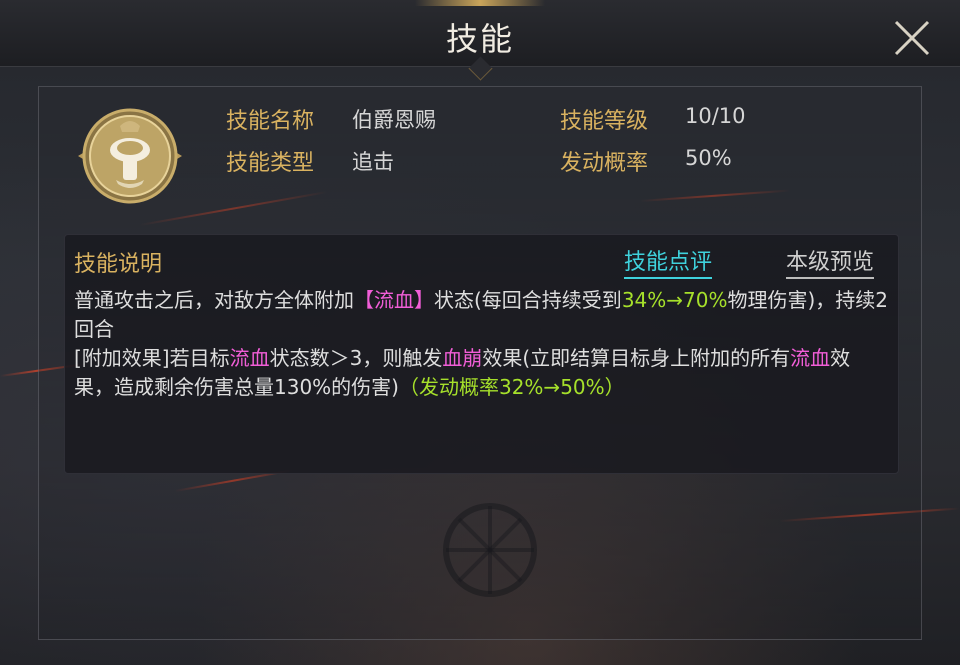 The image size is (960, 665). Describe the element at coordinates (462, 358) in the screenshot. I see `hemorrhage-highlight: 血崩` at that location.